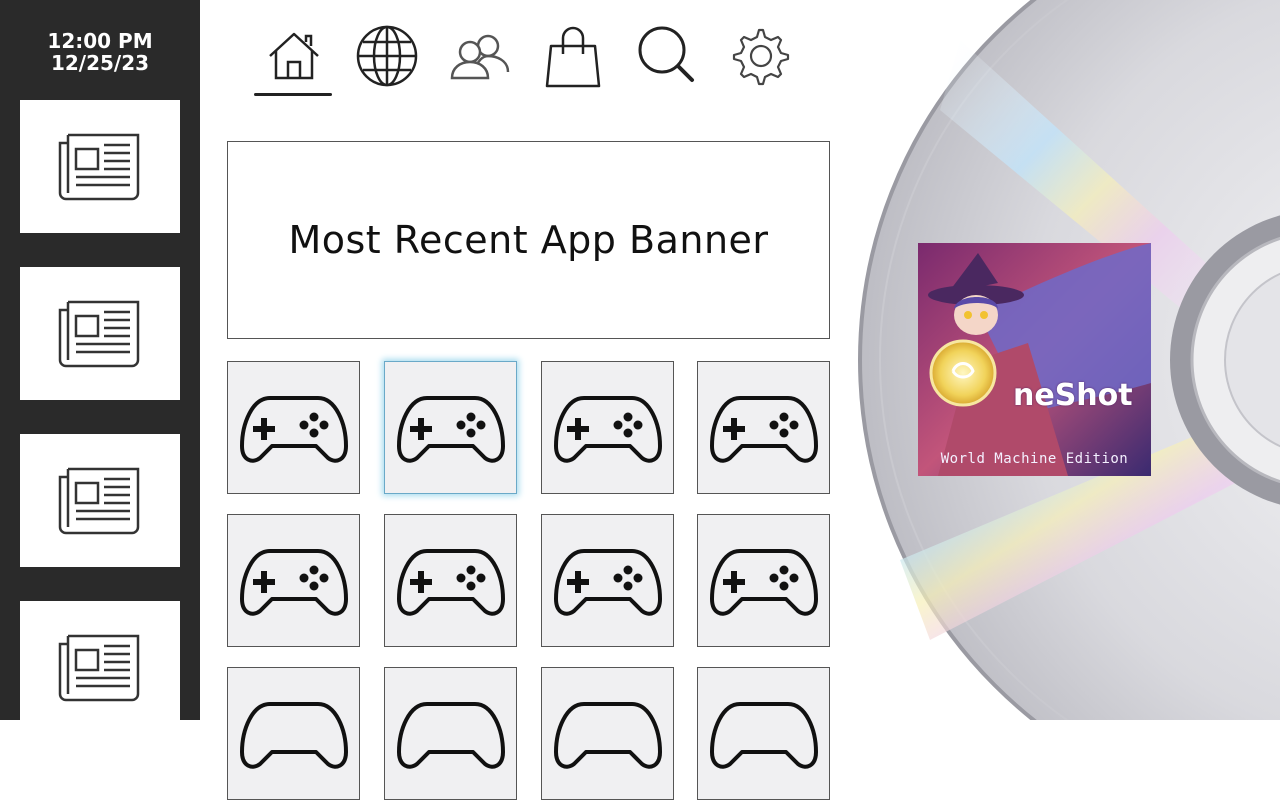 The width and height of the screenshot is (1280, 800). I want to click on recent-app-banner: Most Recent App Banner, so click(528, 240).